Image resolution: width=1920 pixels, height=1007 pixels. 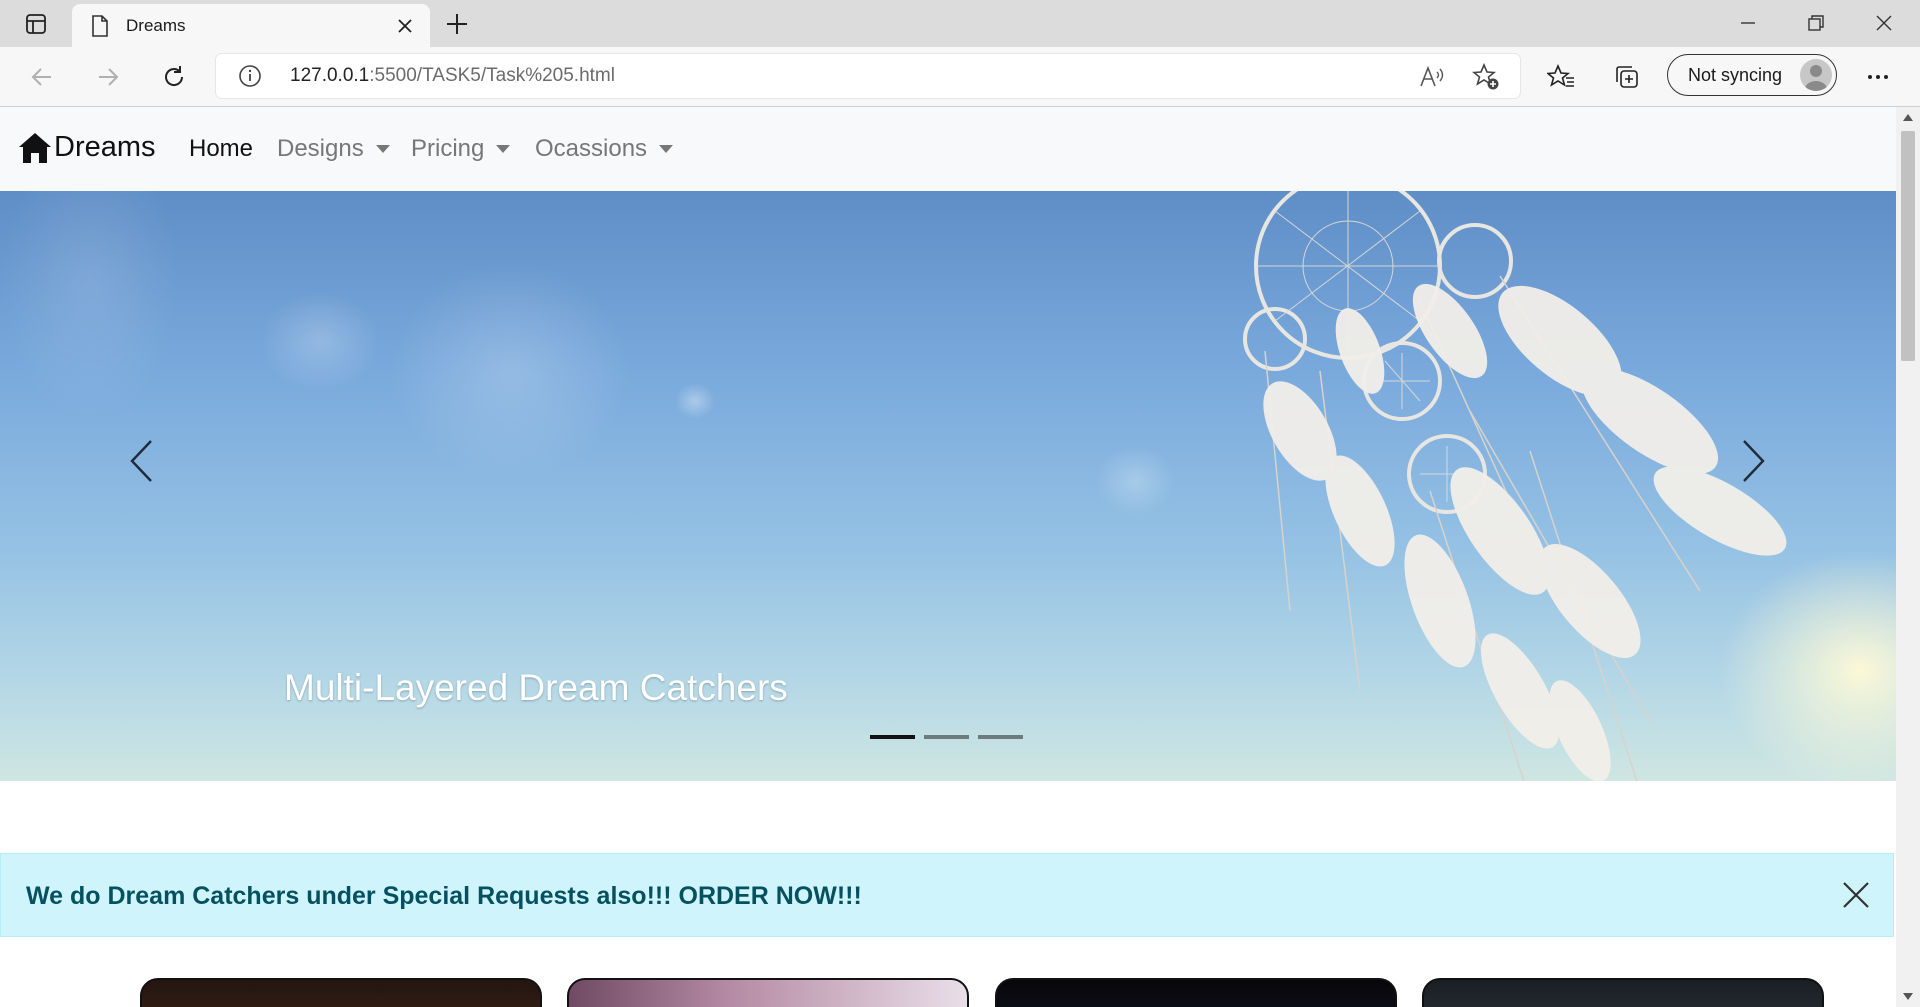 I want to click on home-icon, so click(x=35, y=147).